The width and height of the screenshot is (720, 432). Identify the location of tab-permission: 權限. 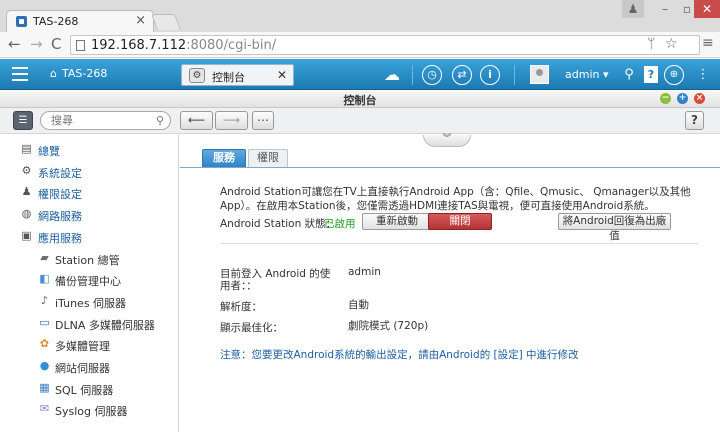
(268, 158).